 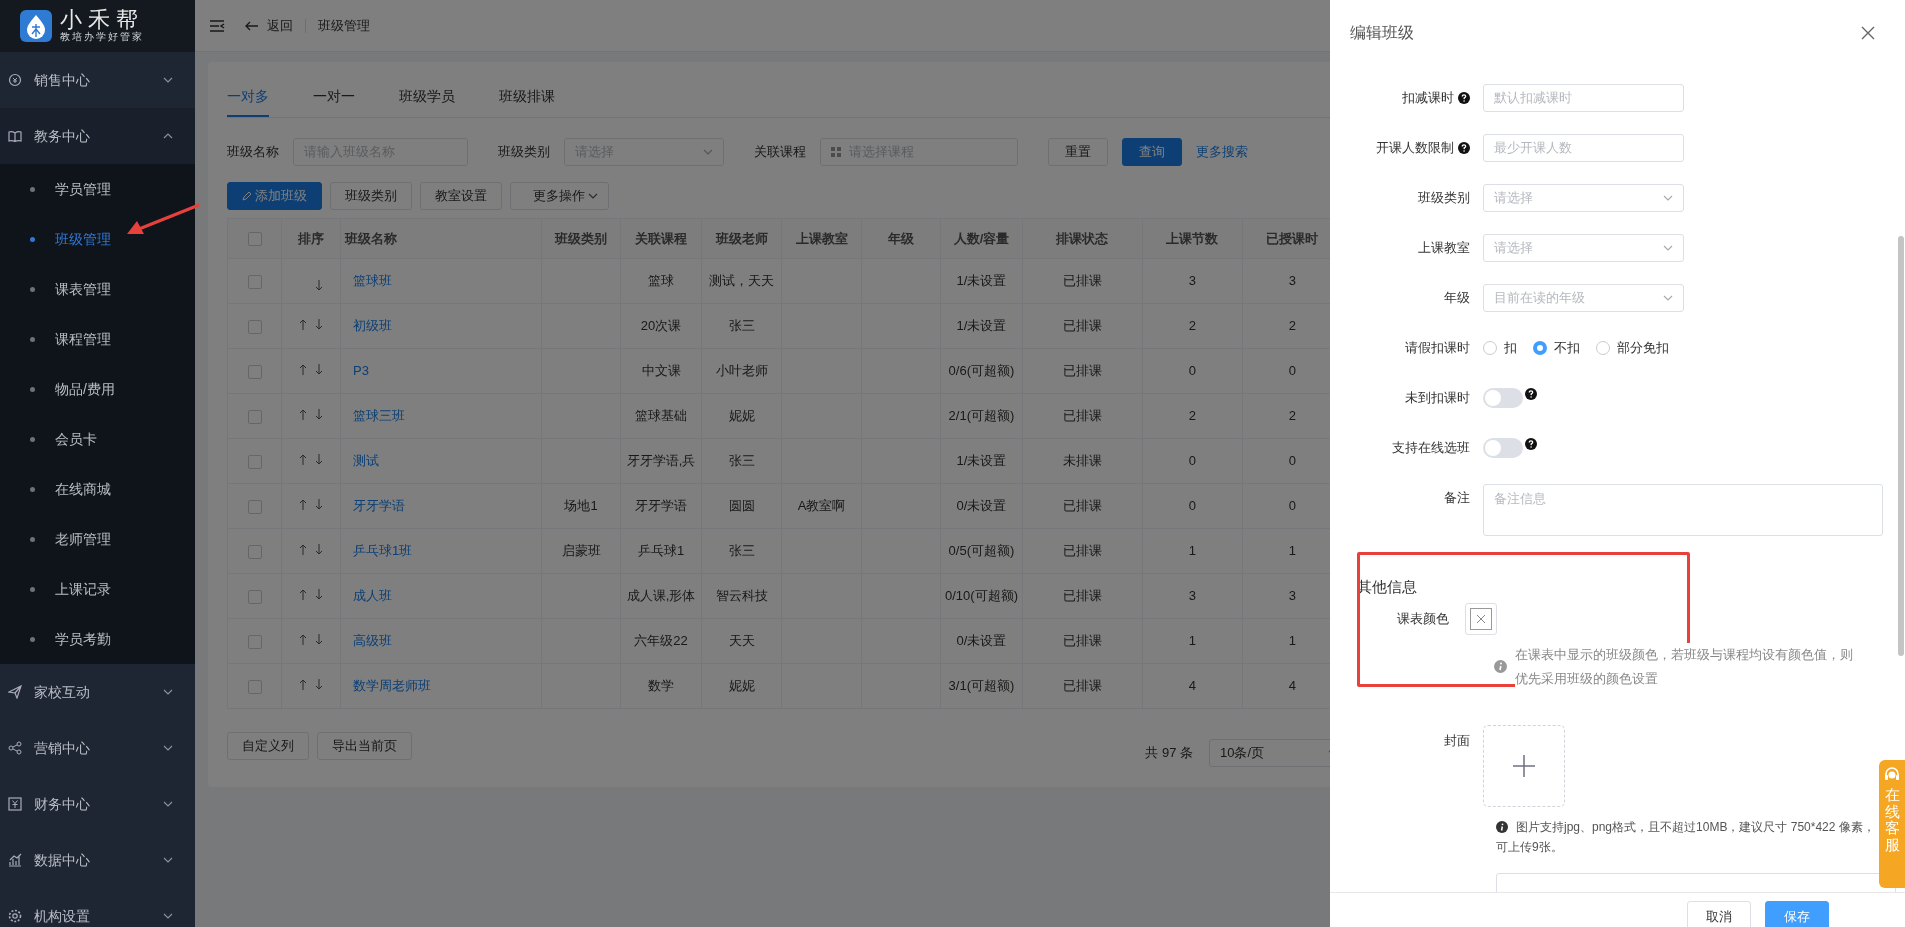 I want to click on reset-button: 重置, so click(x=1078, y=152).